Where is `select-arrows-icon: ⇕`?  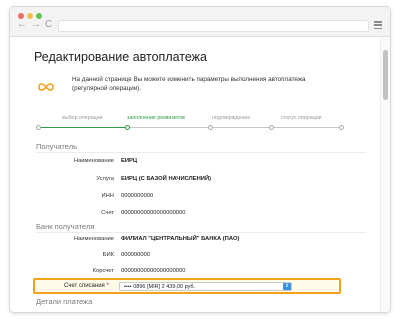 select-arrows-icon: ⇕ is located at coordinates (287, 286).